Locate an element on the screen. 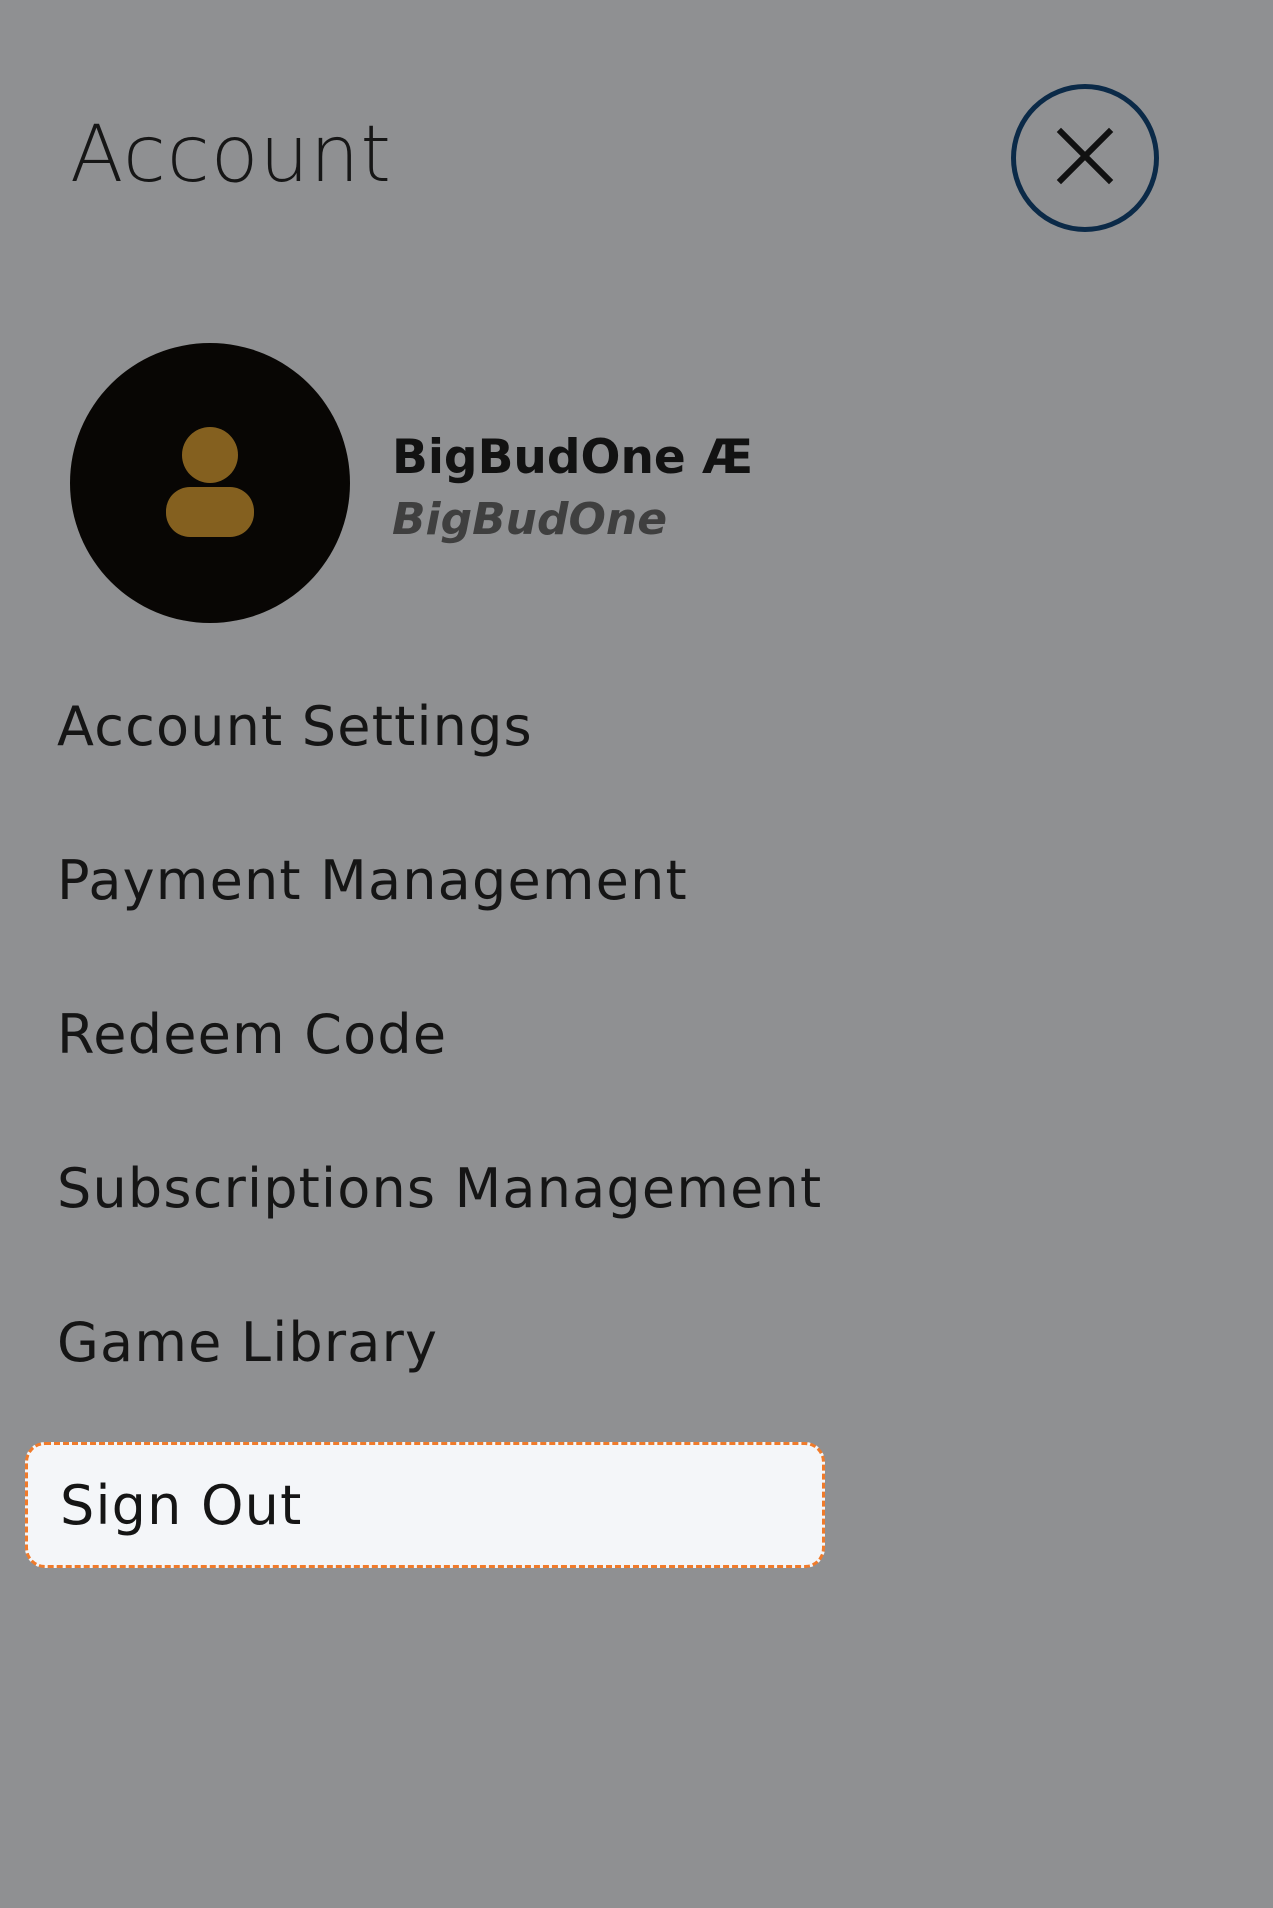  menu-item-account-settings: Account Settings is located at coordinates (425, 726).